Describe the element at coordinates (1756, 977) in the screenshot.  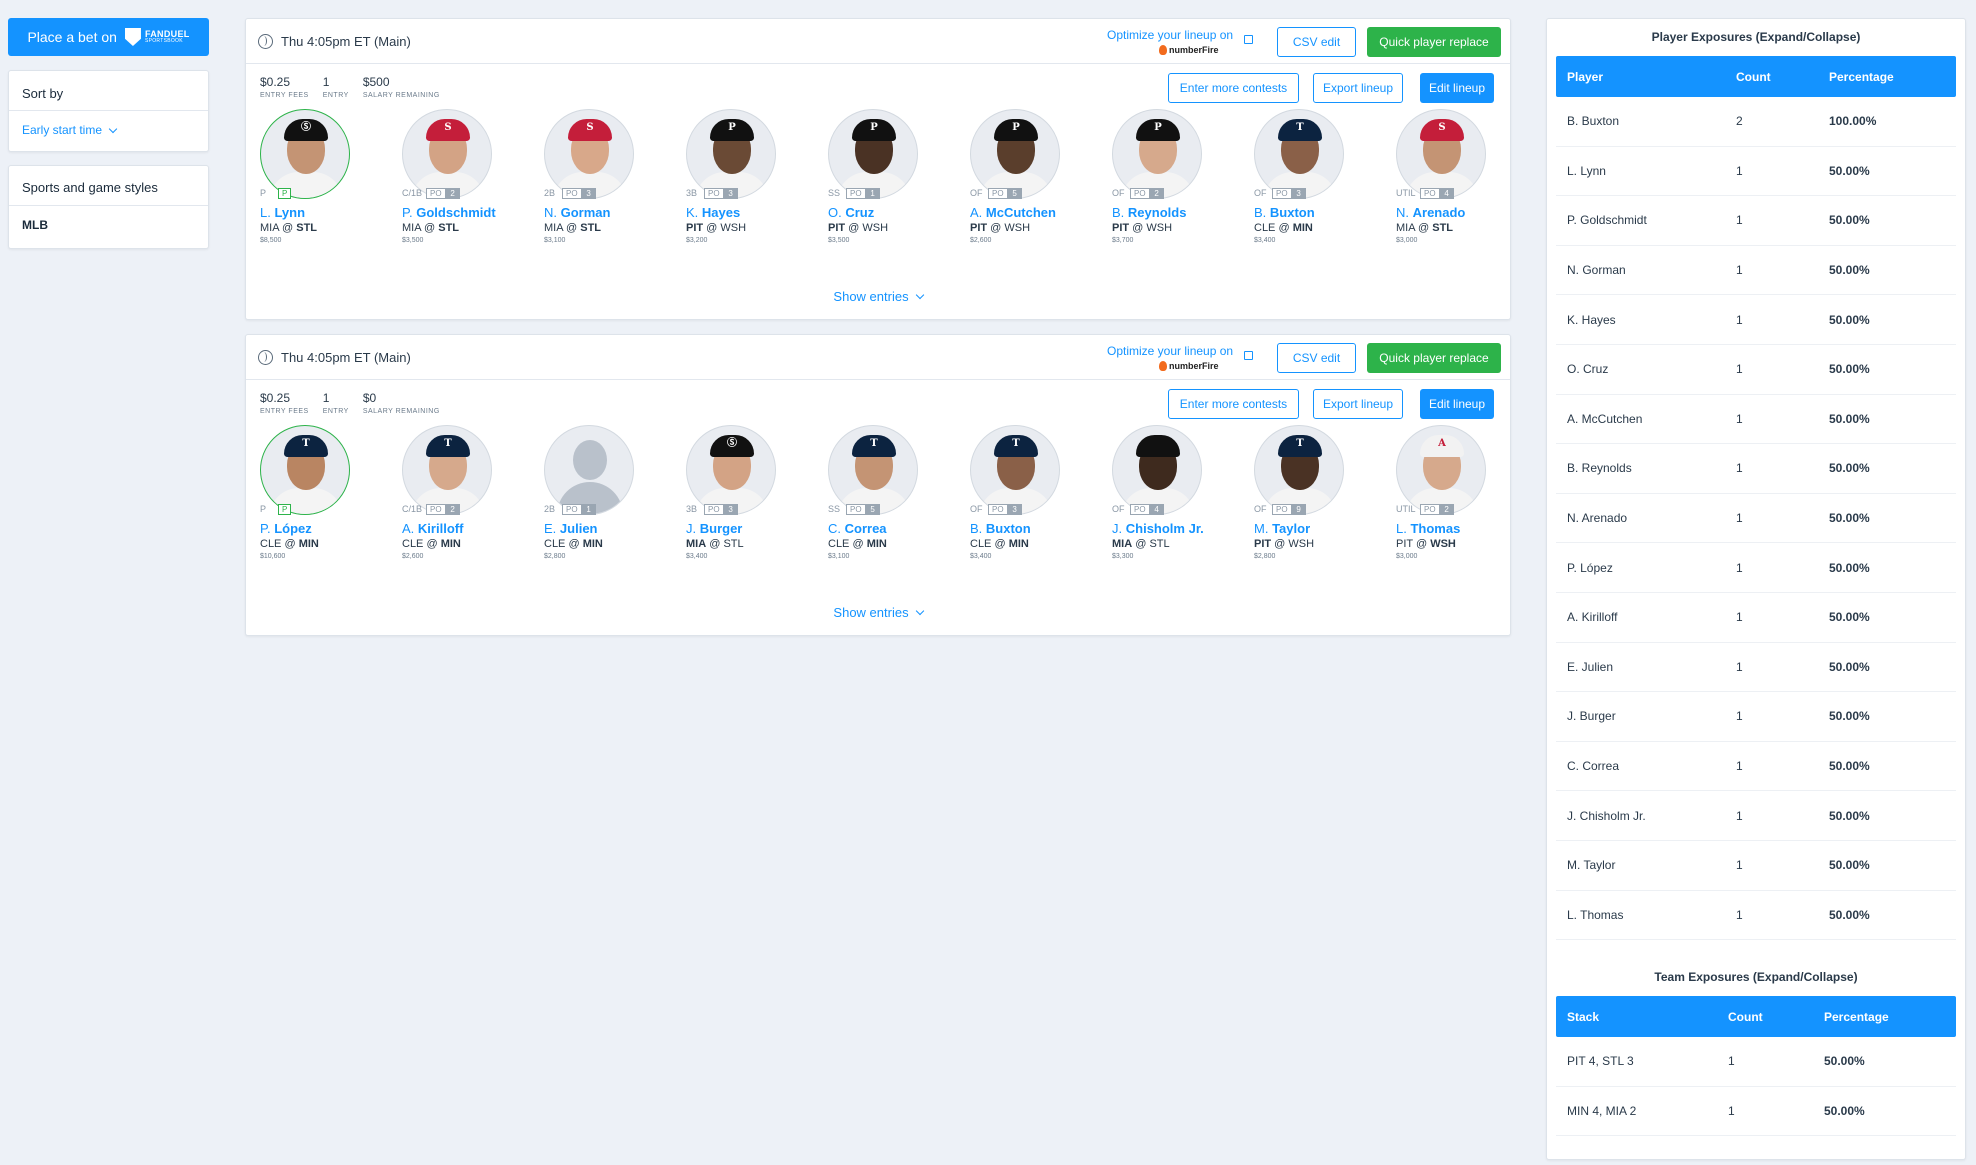
I see `team-exposures-toggle: Team Exposures (Expand/Collapse)` at that location.